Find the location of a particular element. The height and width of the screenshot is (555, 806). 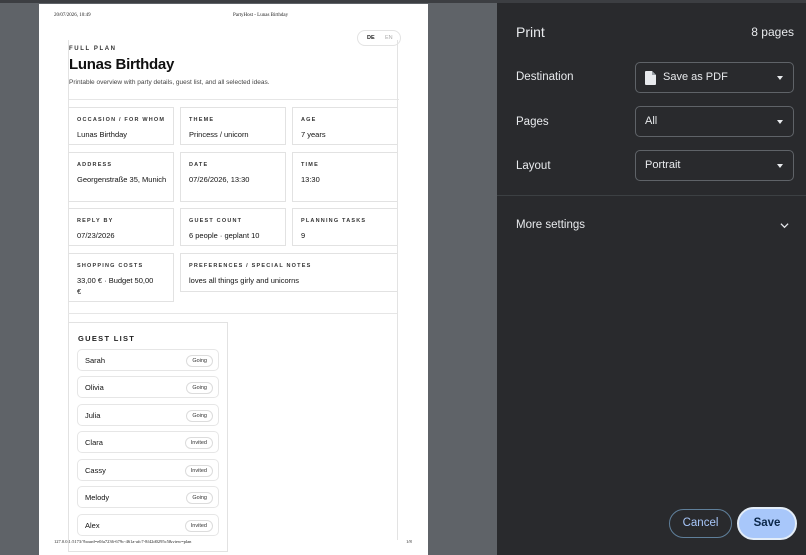

page-footer-number: 1/8 is located at coordinates (409, 541).